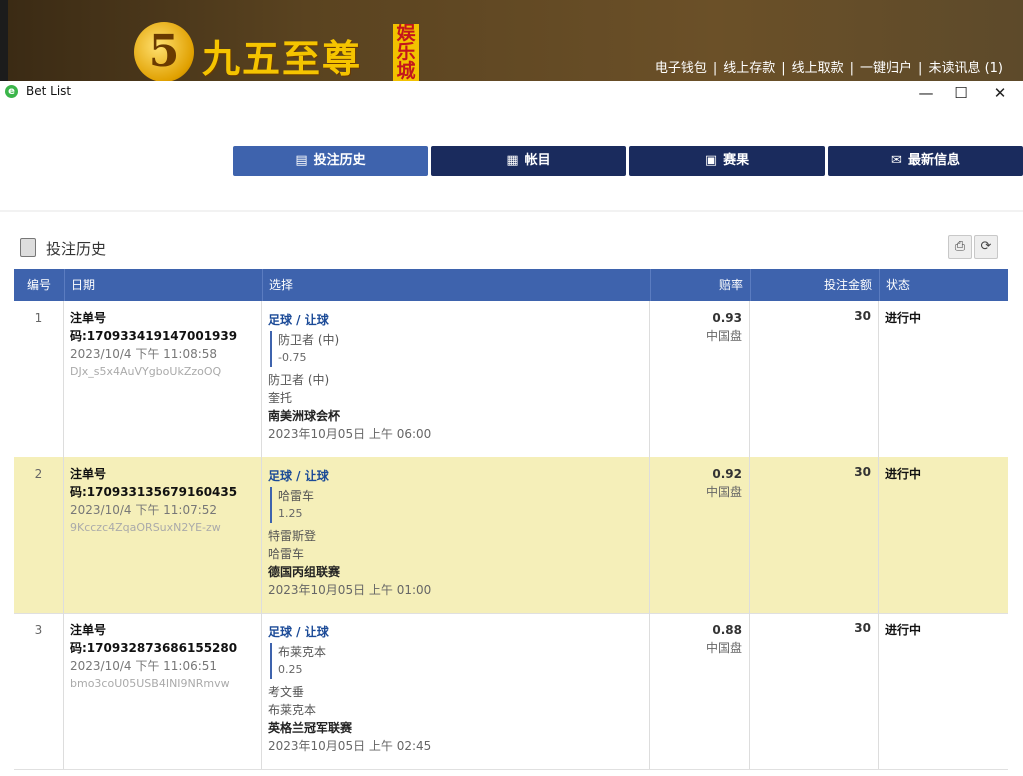  Describe the element at coordinates (309, 340) in the screenshot. I see `pick-team: 防卫者 (中)` at that location.